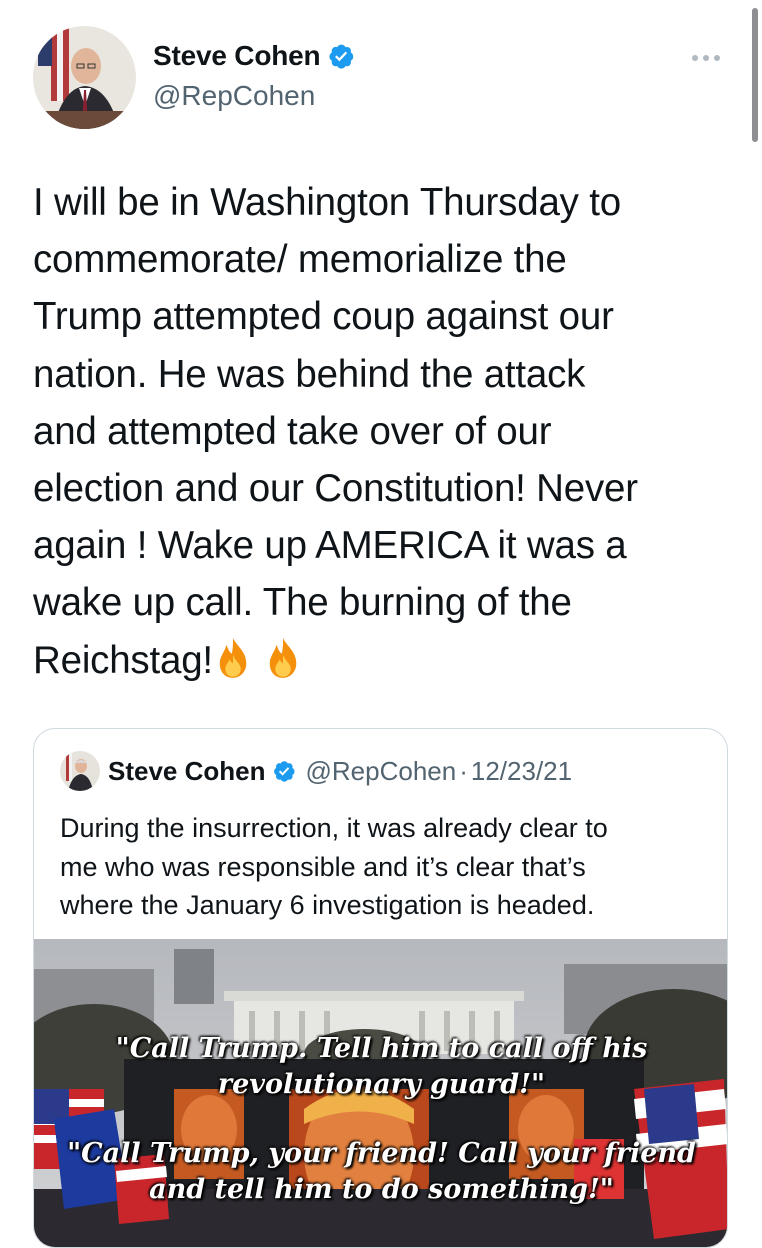 The image size is (762, 1248). Describe the element at coordinates (234, 96) in the screenshot. I see `author-handle: @RepCohen` at that location.